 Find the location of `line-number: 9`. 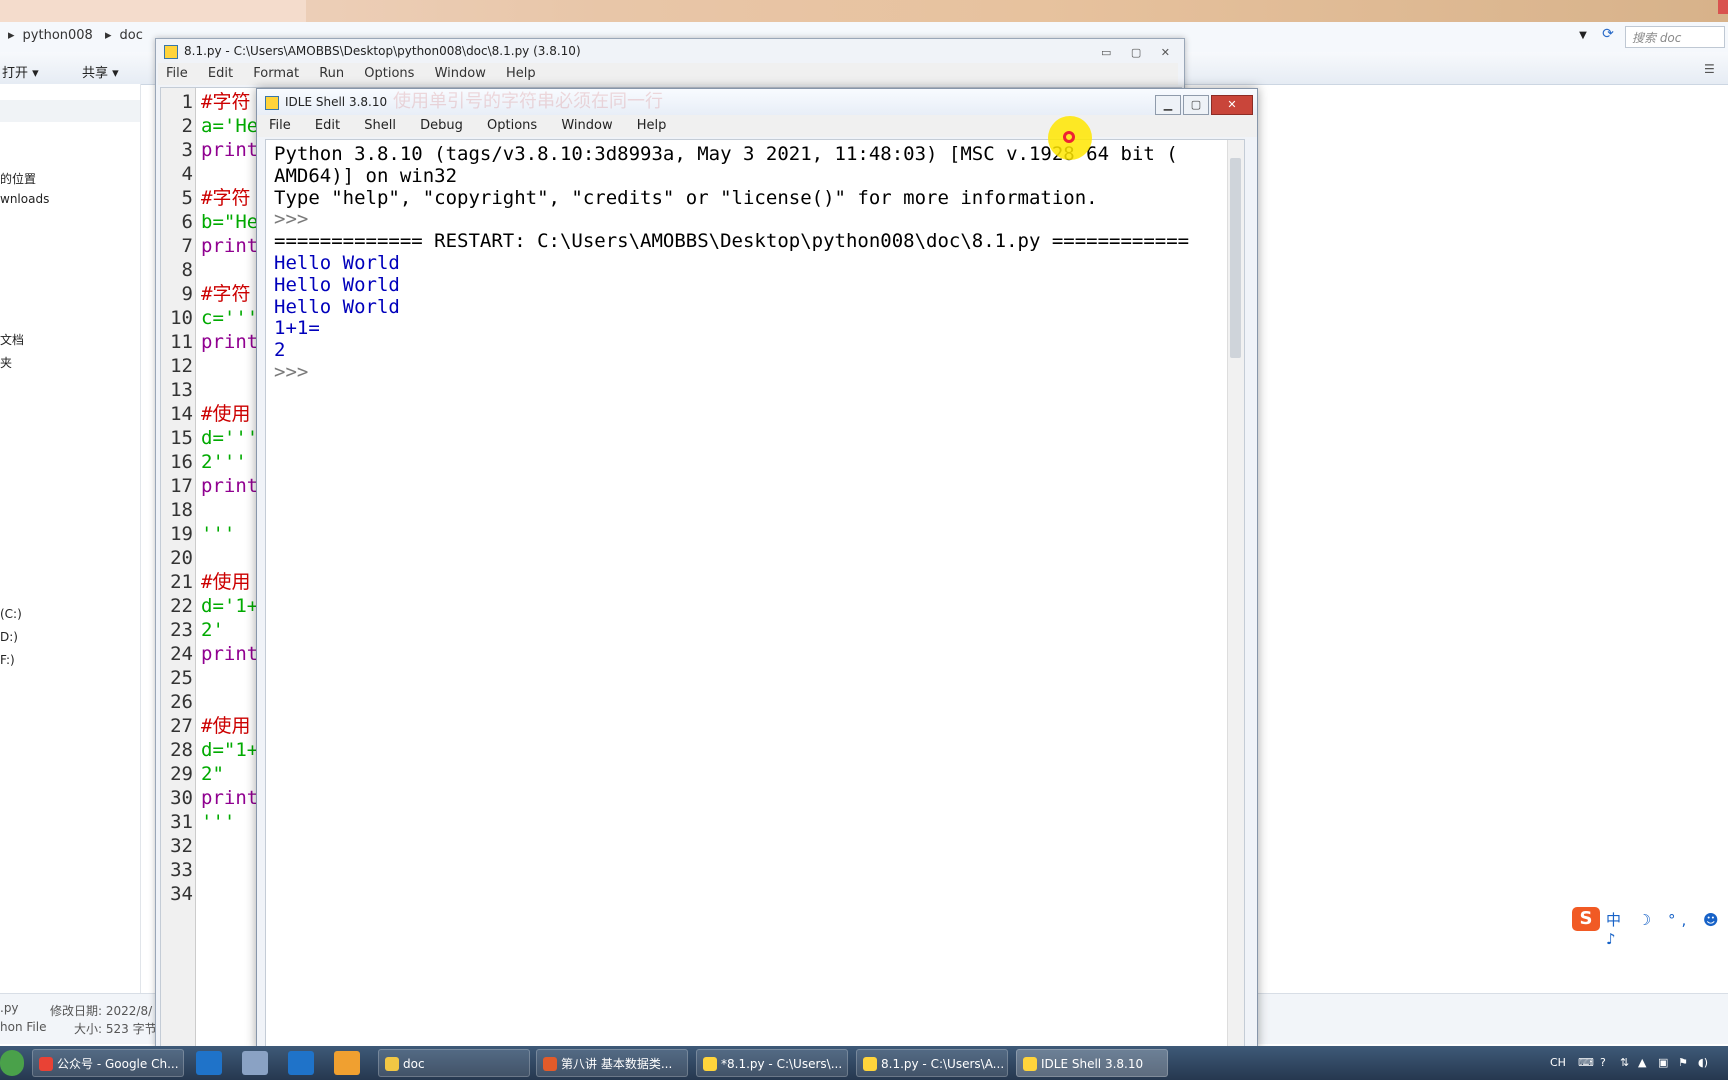

line-number: 9 is located at coordinates (187, 294).